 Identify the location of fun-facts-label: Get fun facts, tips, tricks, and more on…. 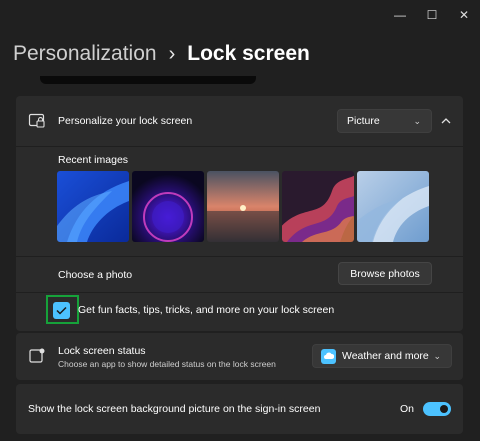
(206, 310).